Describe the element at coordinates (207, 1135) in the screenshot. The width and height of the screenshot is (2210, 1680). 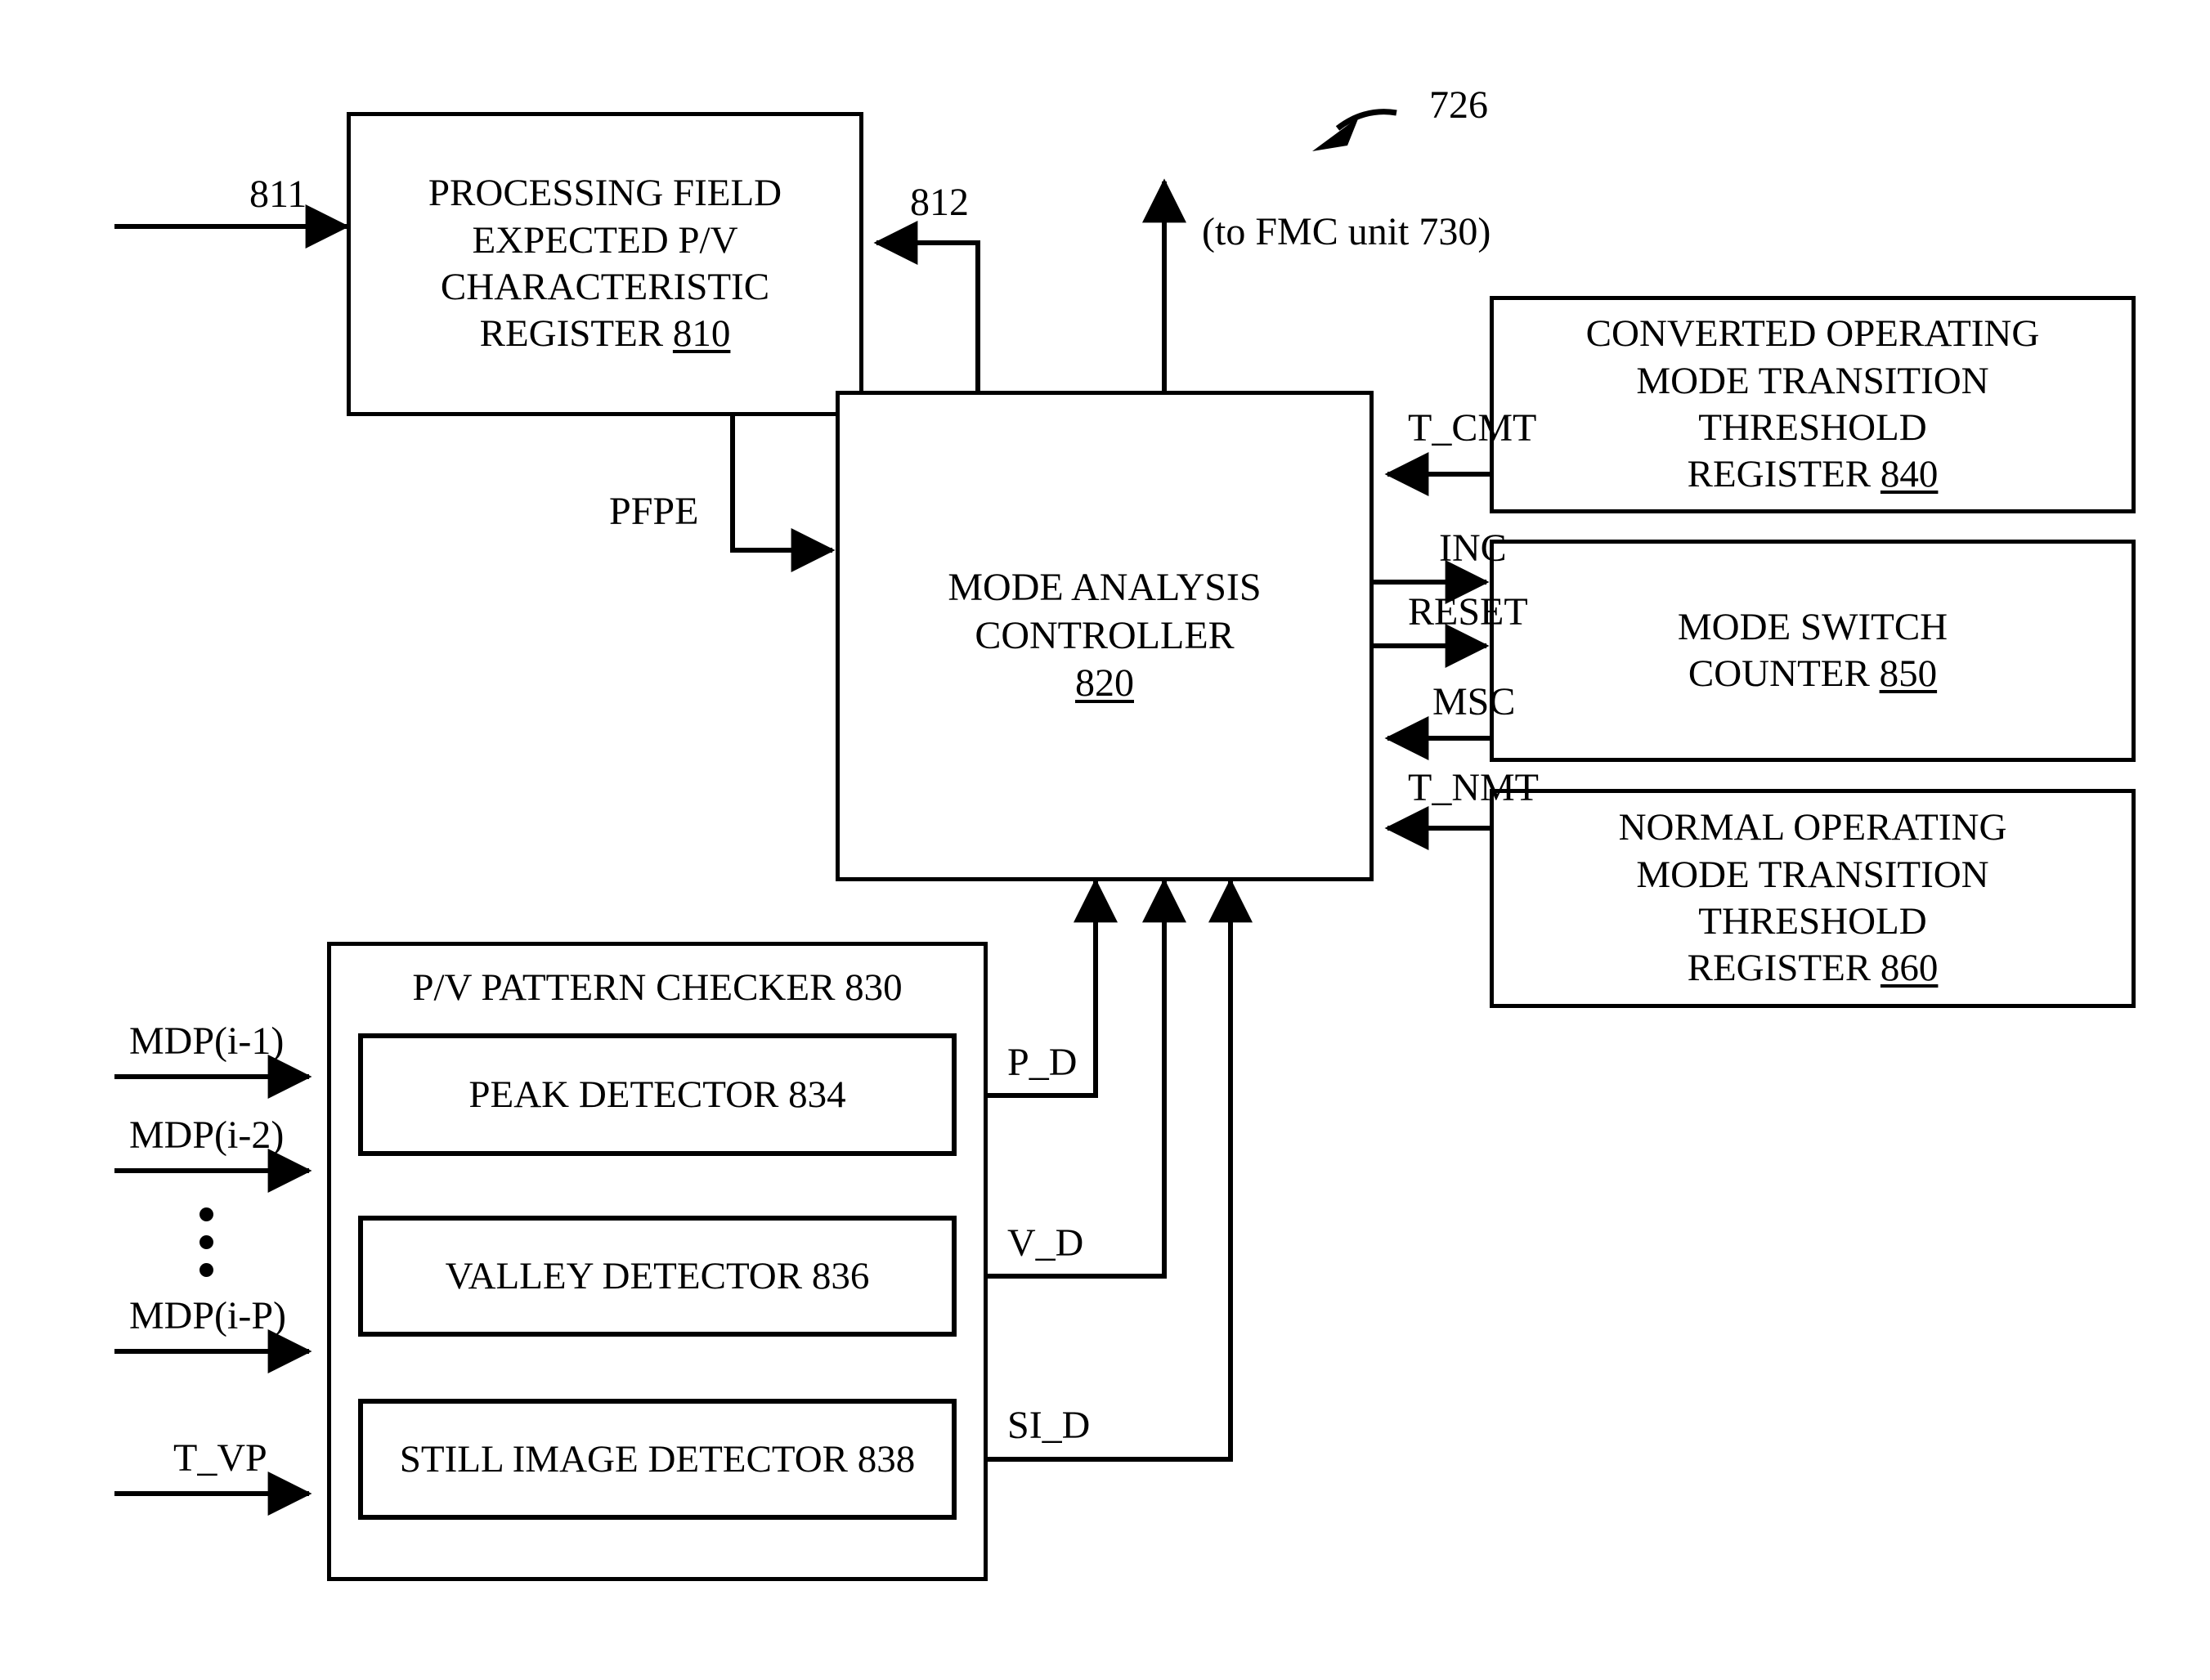
I see `signal-label-mdp-i-2: MDP(i-2)` at that location.